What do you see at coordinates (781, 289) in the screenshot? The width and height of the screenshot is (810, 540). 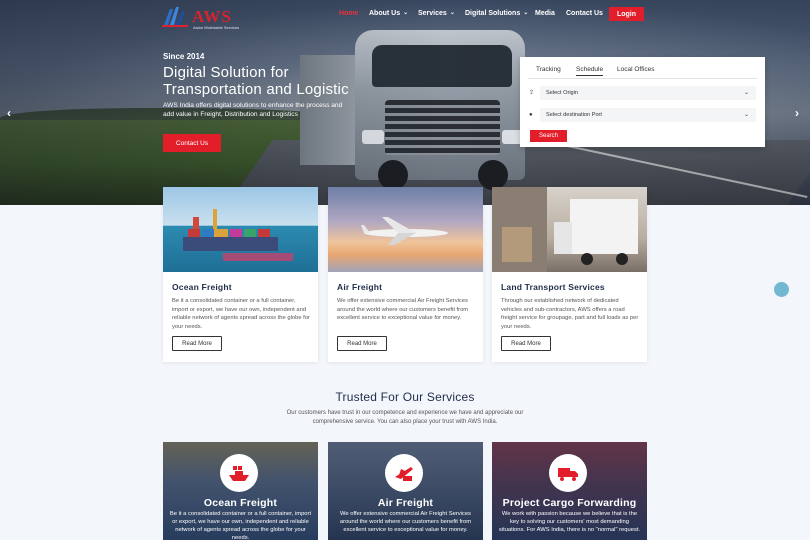 I see `chat-bubble-icon` at bounding box center [781, 289].